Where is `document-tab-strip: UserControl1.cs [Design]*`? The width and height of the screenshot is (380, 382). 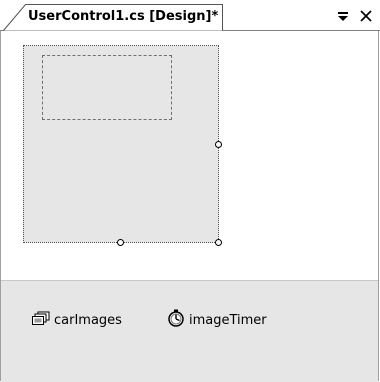 document-tab-strip: UserControl1.cs [Design]* is located at coordinates (190, 15).